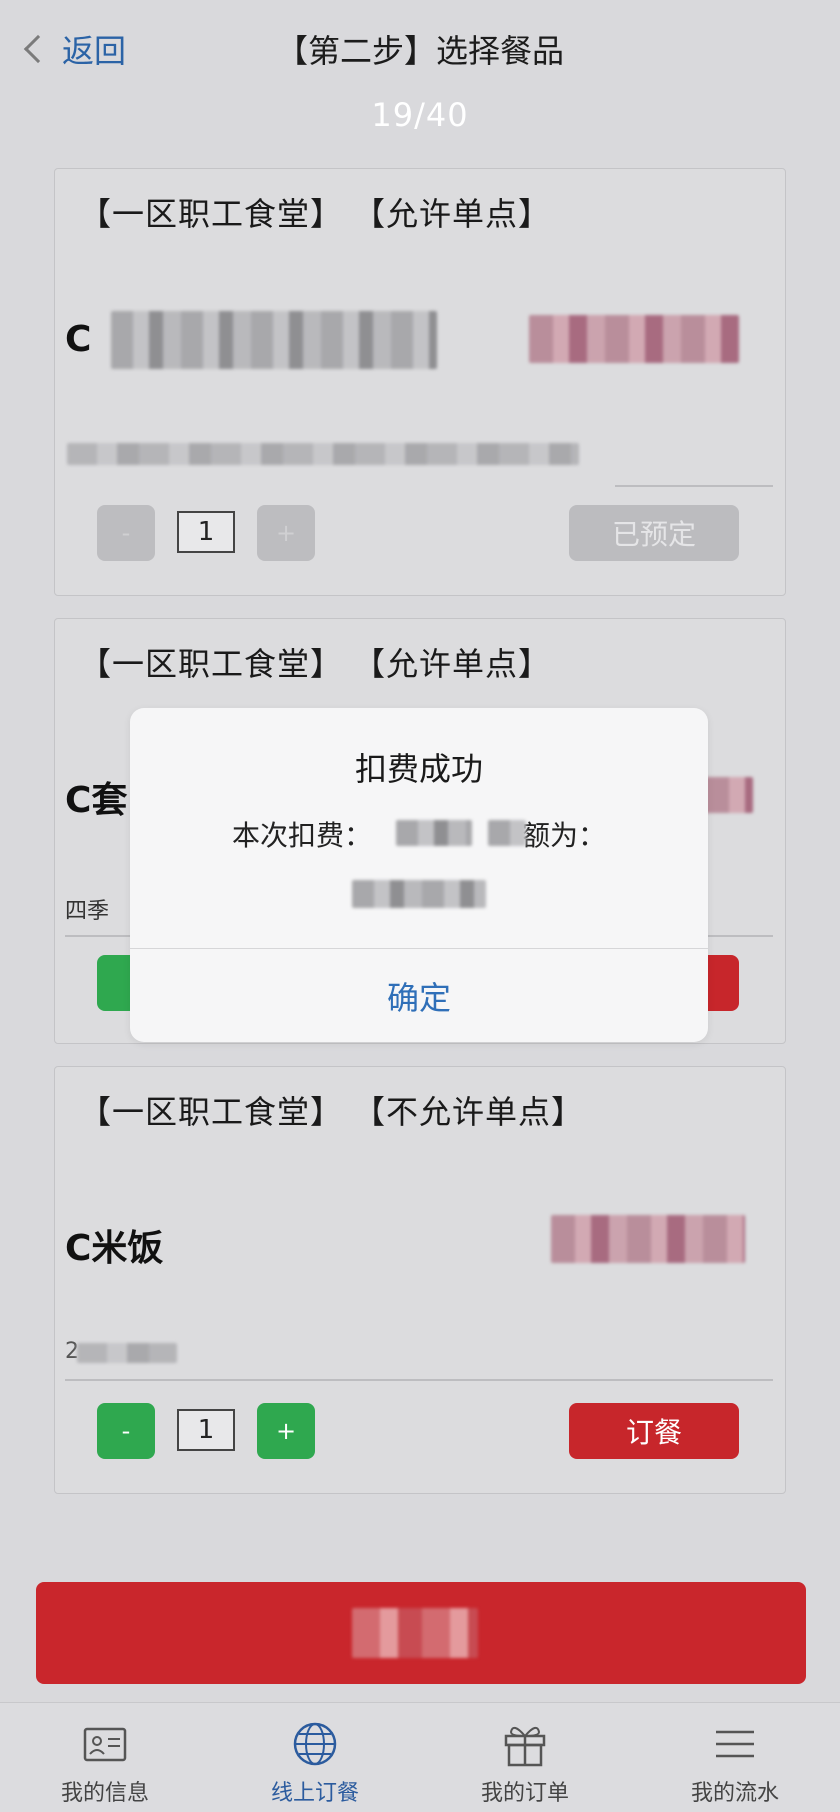  What do you see at coordinates (419, 894) in the screenshot?
I see `redacted-balance` at bounding box center [419, 894].